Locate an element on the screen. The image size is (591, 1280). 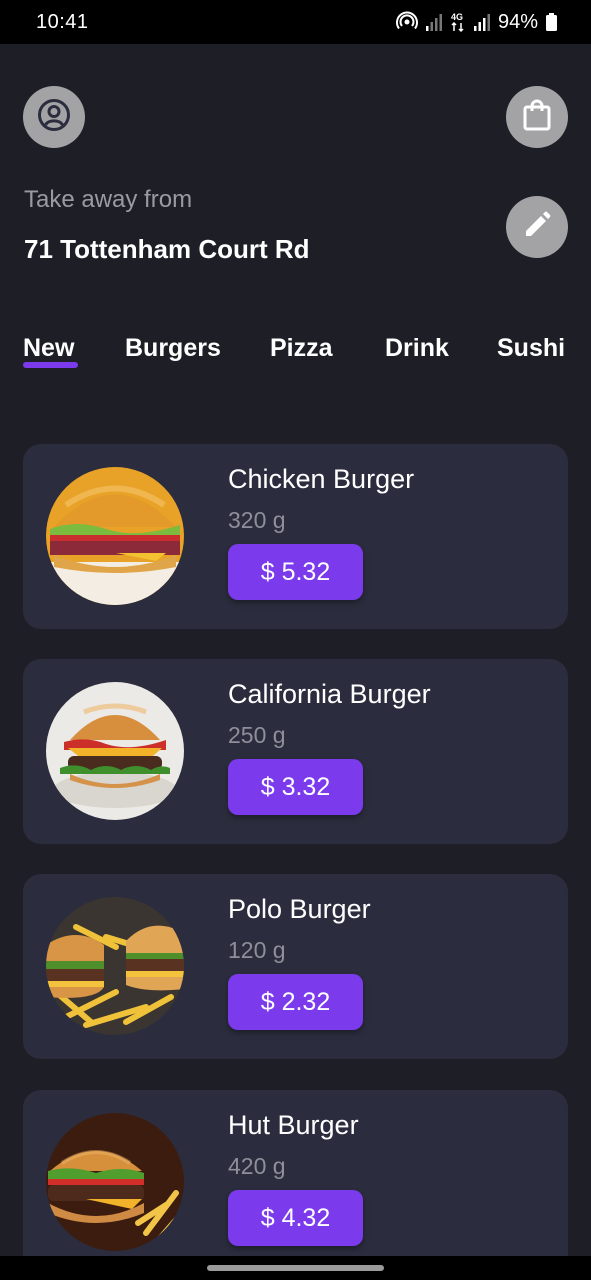
product-card: Polo Burger 120 g $ 2.32 is located at coordinates (295, 966).